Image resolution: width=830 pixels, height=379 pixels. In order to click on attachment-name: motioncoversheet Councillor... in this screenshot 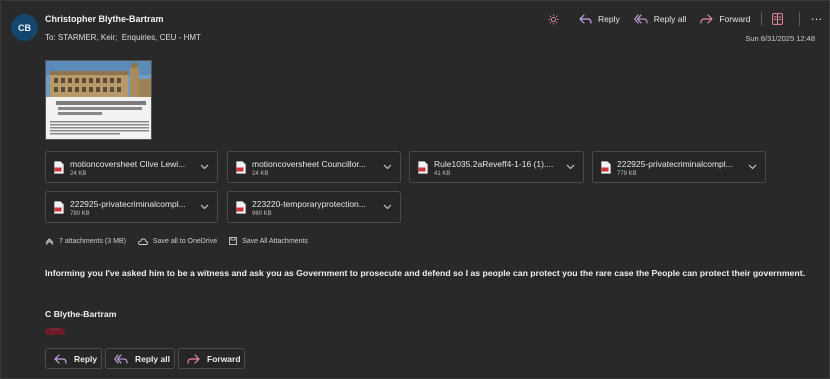, I will do `click(309, 164)`.